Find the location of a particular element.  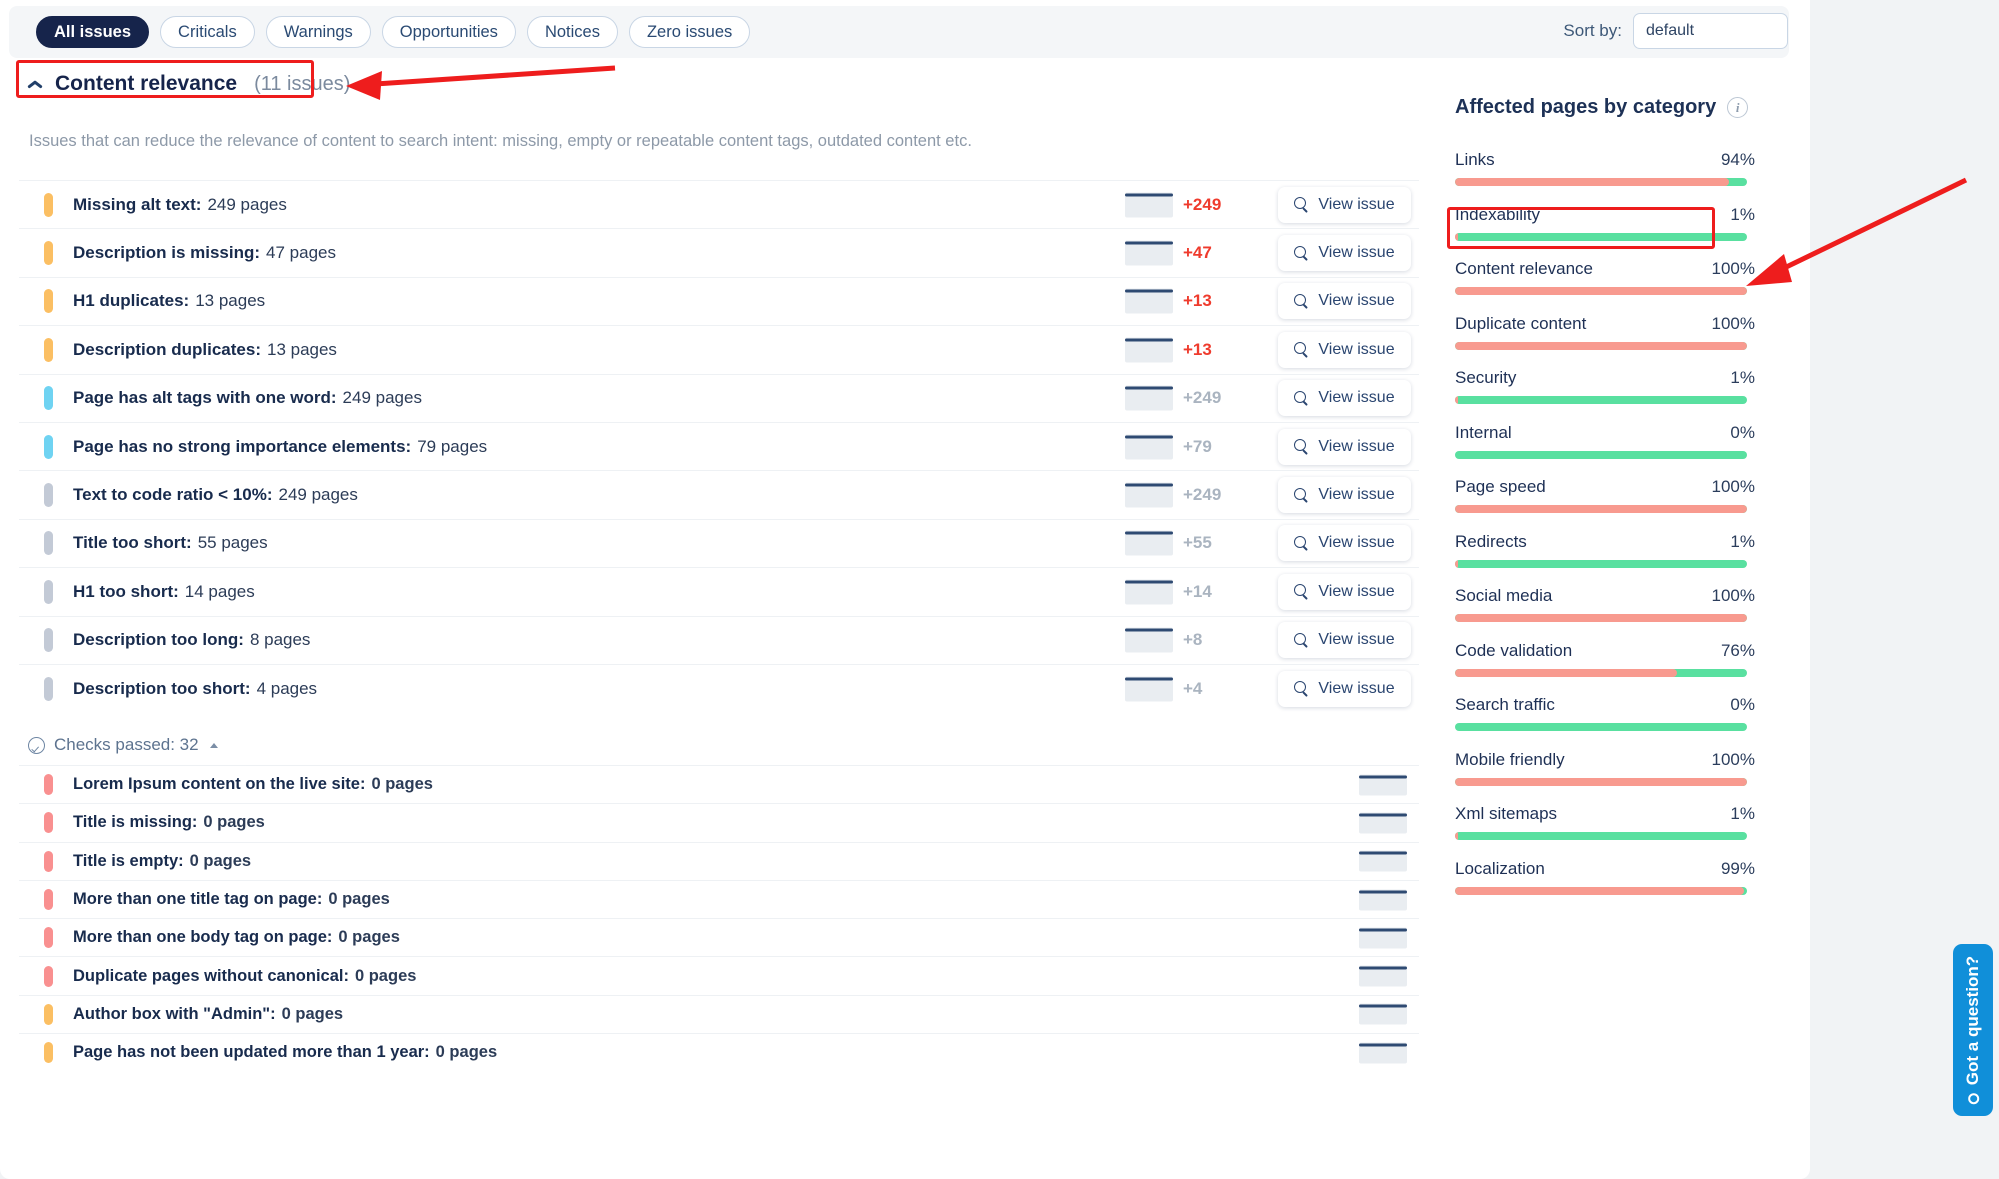

section-header: Content relevance (11 issues) is located at coordinates (189, 84).